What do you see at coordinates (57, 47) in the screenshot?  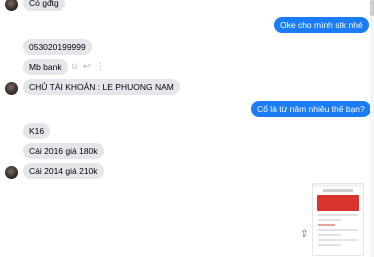 I see `incoming-message: 053020199999` at bounding box center [57, 47].